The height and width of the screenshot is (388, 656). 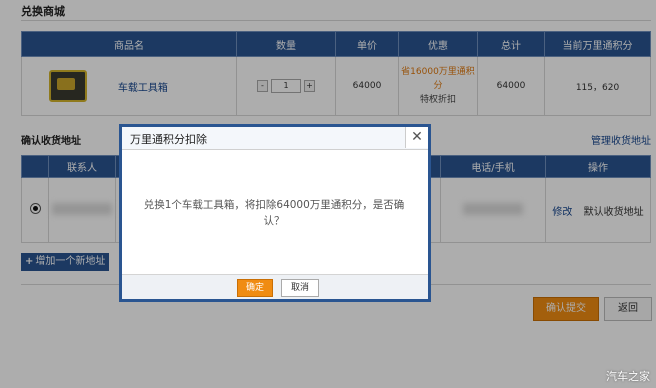 What do you see at coordinates (275, 138) in the screenshot?
I see `dialog-header: 万里通积分扣除 ✕` at bounding box center [275, 138].